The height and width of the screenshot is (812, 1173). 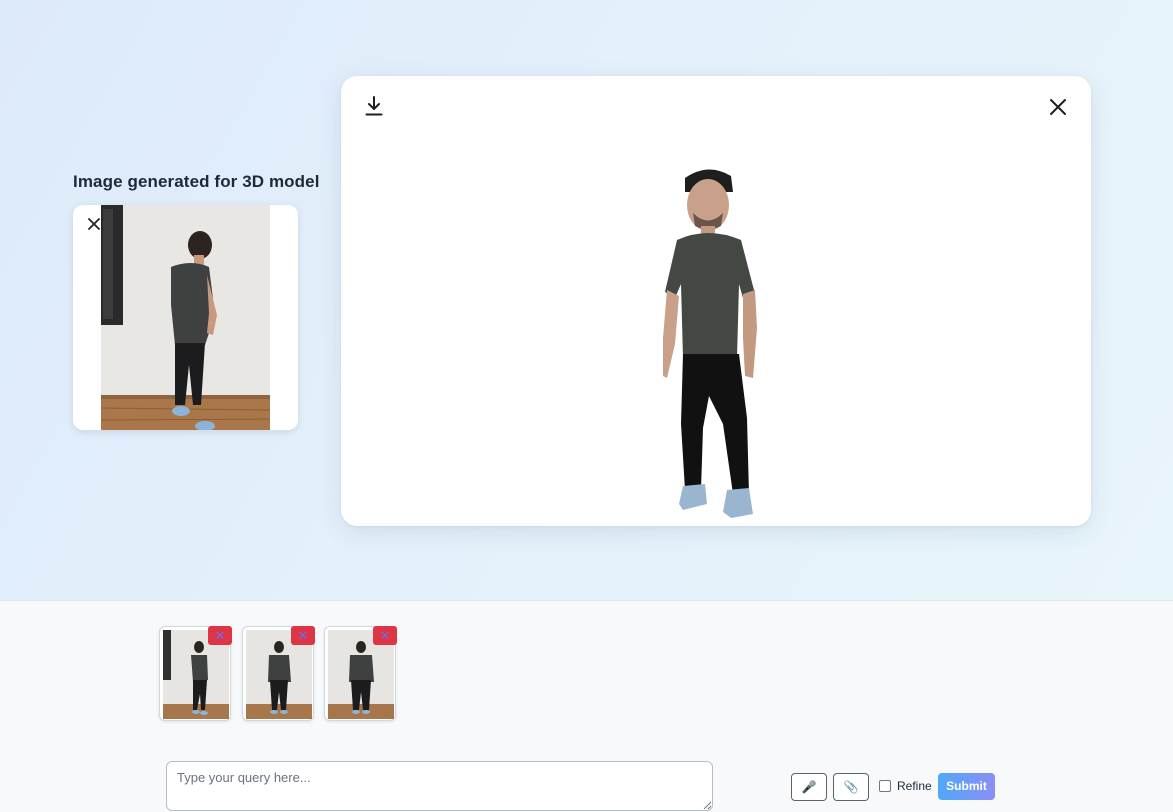 I want to click on generated-image-card, so click(x=185, y=317).